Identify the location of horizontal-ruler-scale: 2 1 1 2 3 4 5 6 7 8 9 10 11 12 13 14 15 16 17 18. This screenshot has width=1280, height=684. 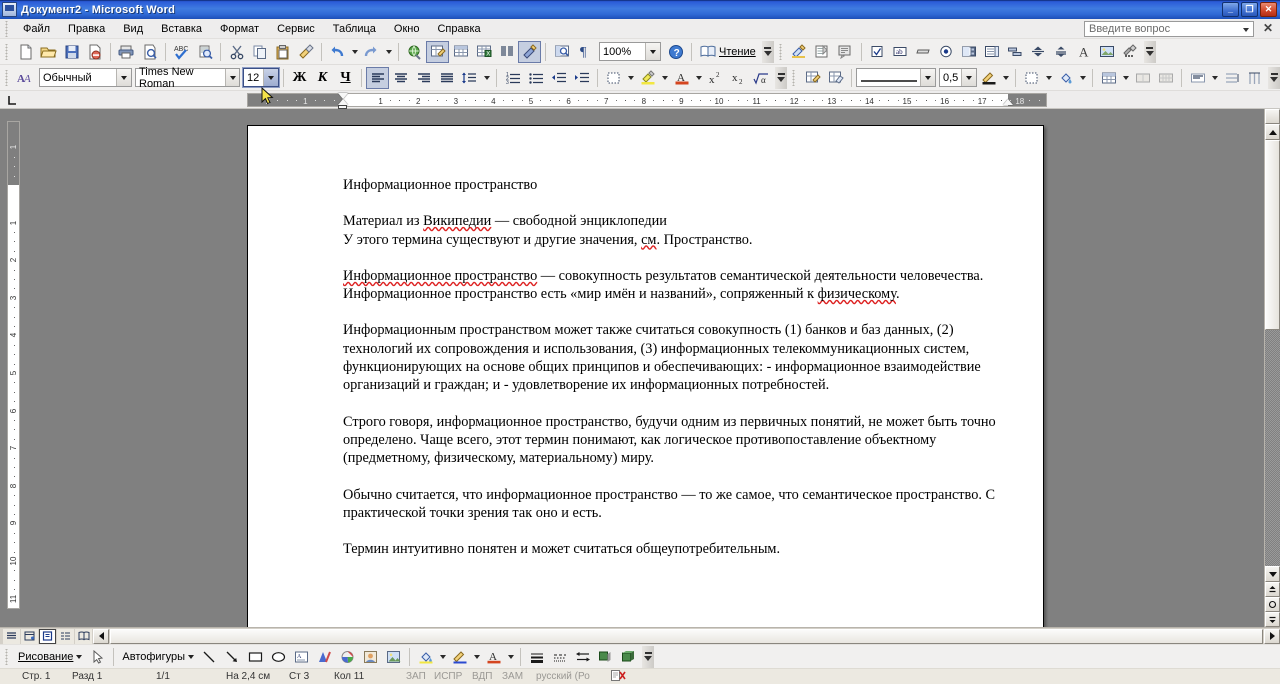
(647, 101).